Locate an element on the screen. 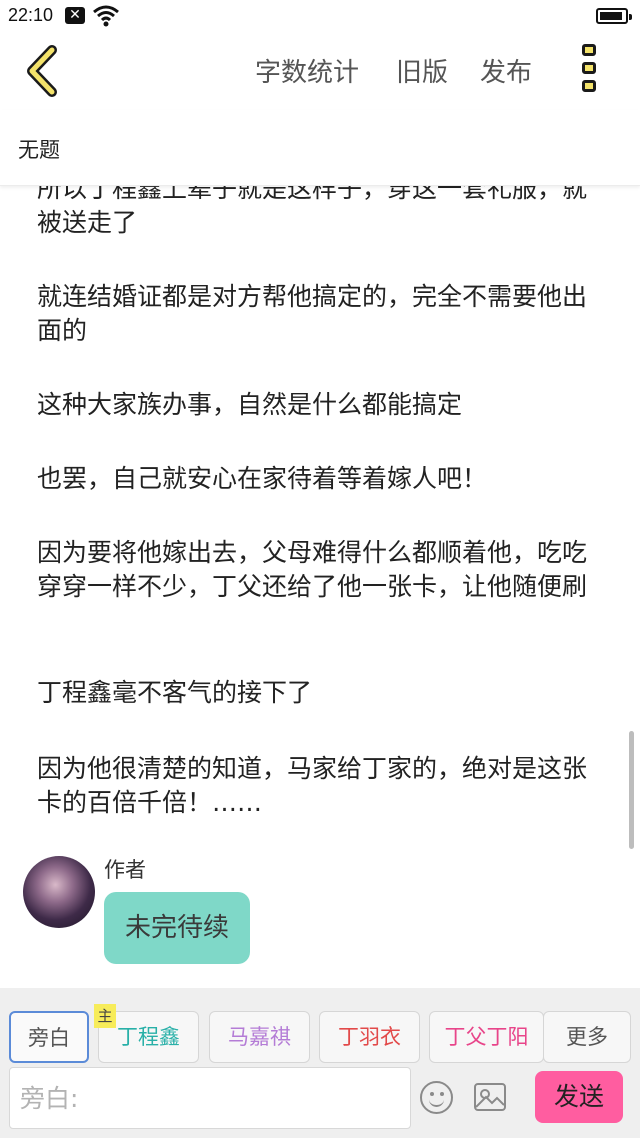  publish-button: 发布 is located at coordinates (506, 70).